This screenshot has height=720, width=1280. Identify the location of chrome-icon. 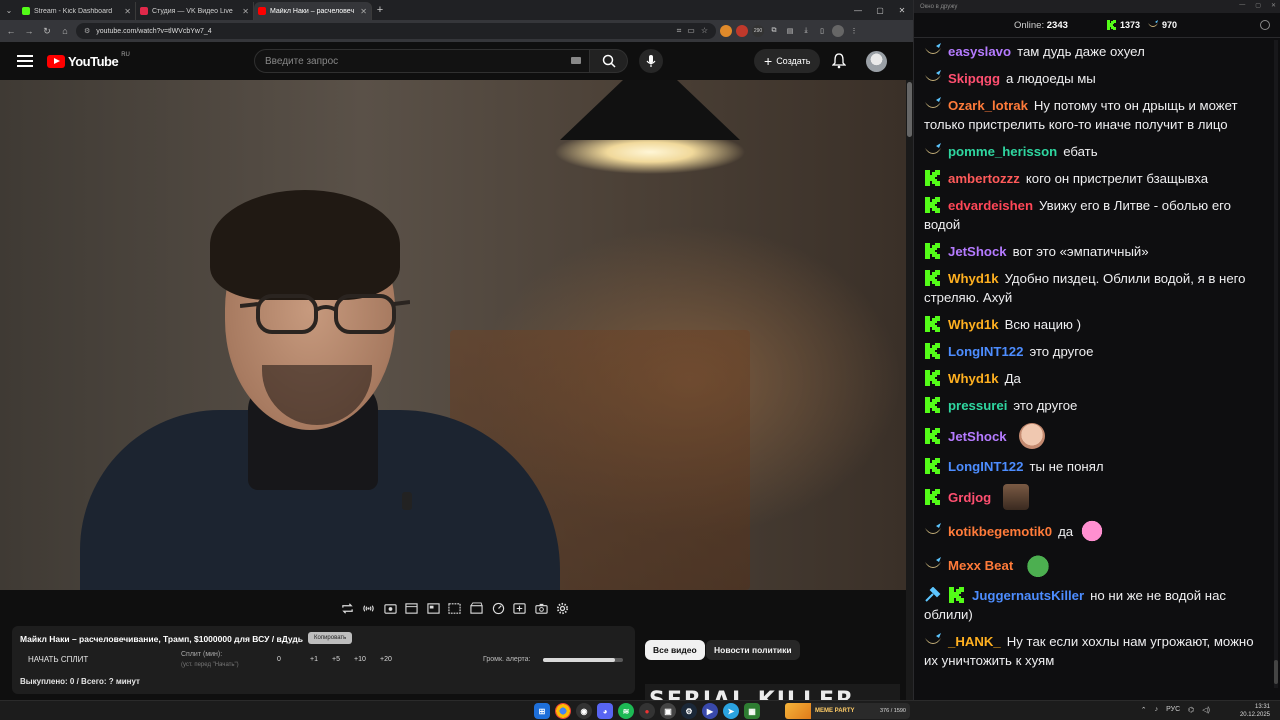
(563, 711).